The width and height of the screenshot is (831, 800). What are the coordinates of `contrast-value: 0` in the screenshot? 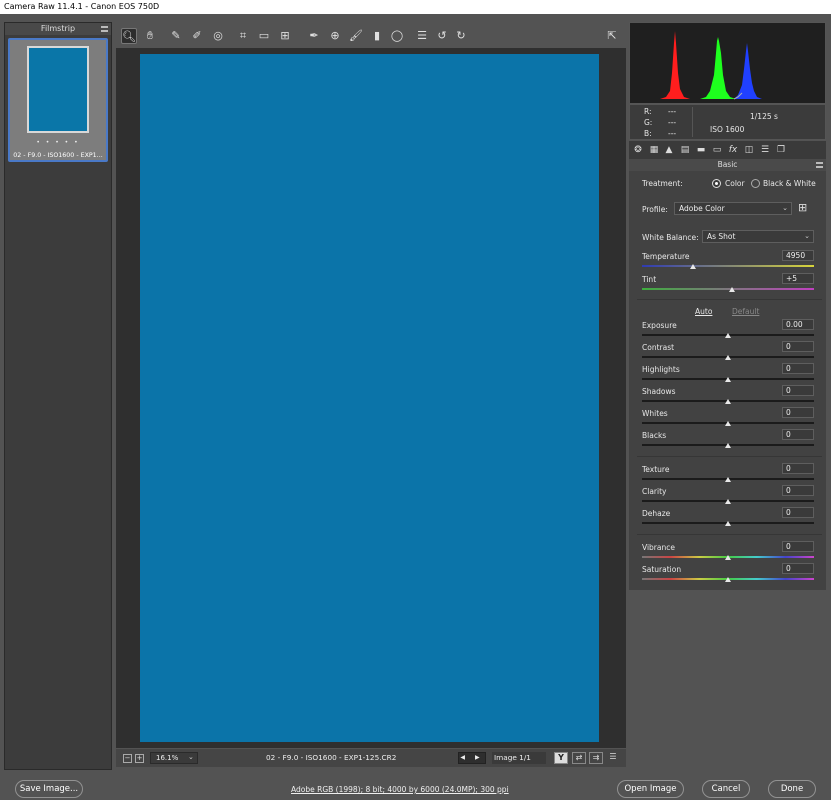 It's located at (798, 346).